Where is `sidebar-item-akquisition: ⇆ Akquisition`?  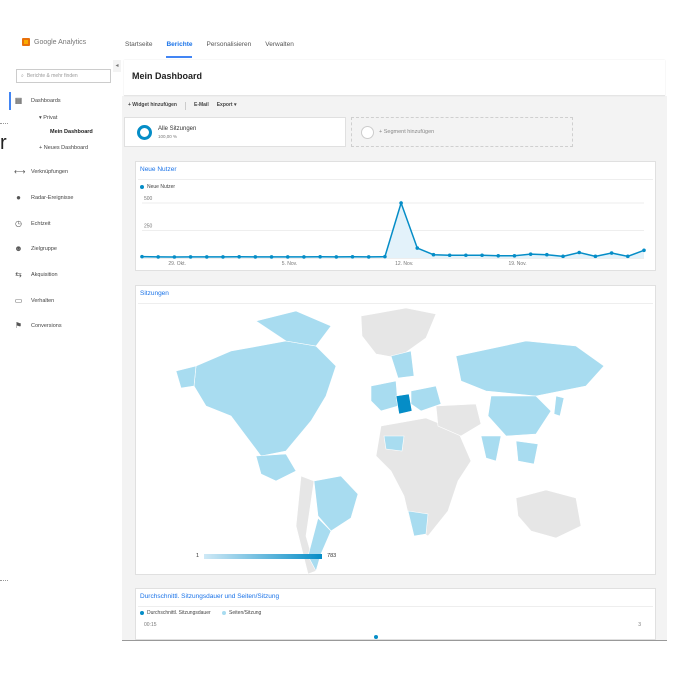
sidebar-item-akquisition: ⇆ Akquisition is located at coordinates (35, 274).